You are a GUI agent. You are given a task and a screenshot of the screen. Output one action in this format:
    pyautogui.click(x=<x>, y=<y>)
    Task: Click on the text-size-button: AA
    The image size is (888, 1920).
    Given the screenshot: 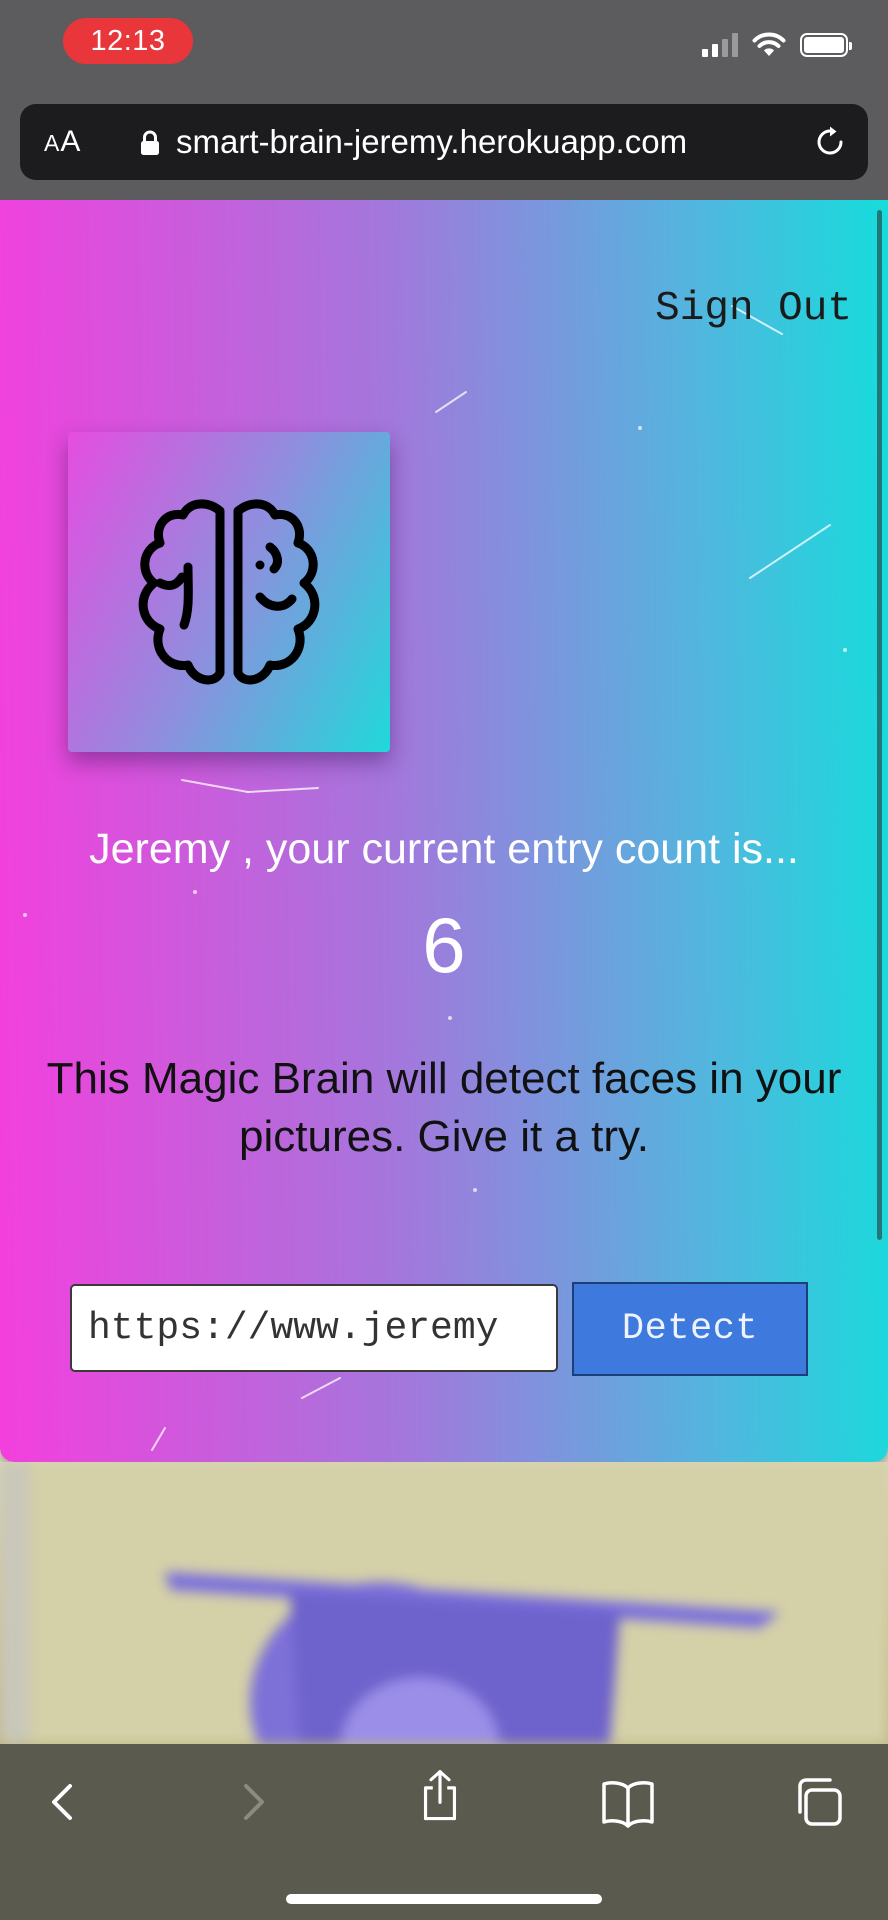 What is the action you would take?
    pyautogui.click(x=62, y=142)
    